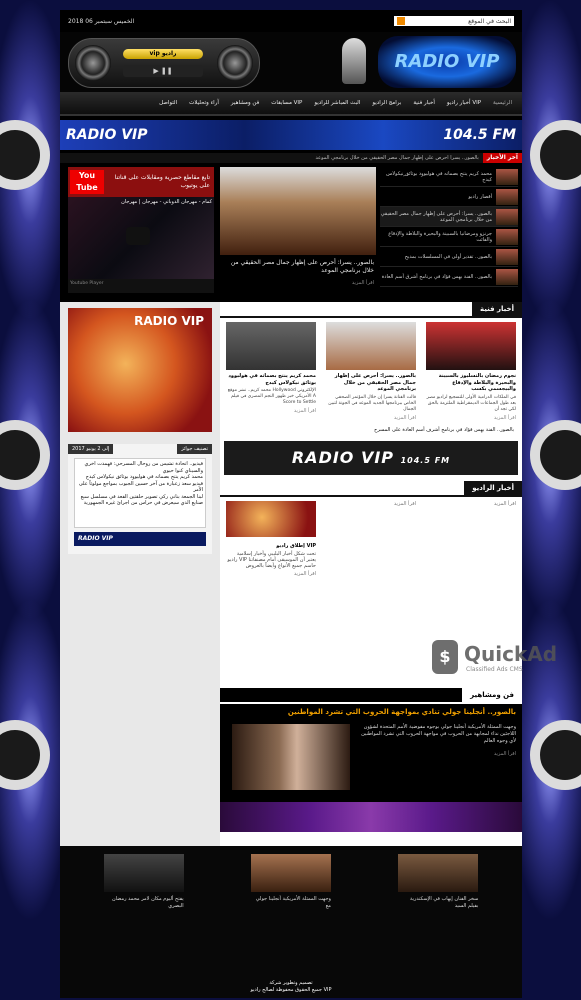 This screenshot has height=1000, width=581. What do you see at coordinates (502, 660) in the screenshot?
I see `quickad-watermark: $ QuickAd Classified Ads CMS` at bounding box center [502, 660].